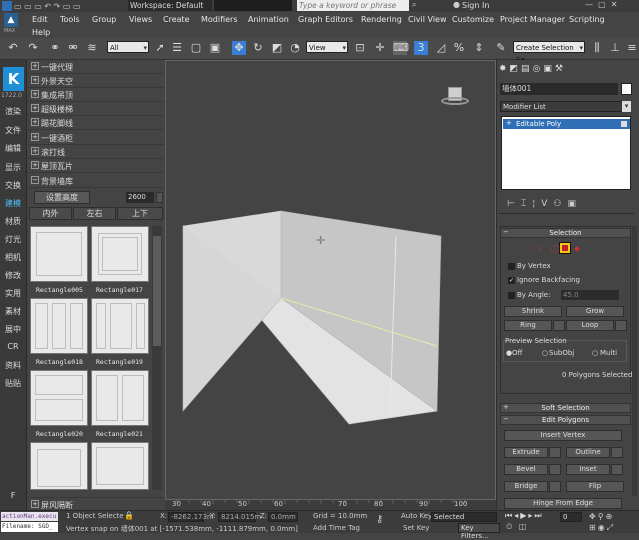  Describe the element at coordinates (13, 167) in the screenshot. I see `strip-display: 显示` at that location.